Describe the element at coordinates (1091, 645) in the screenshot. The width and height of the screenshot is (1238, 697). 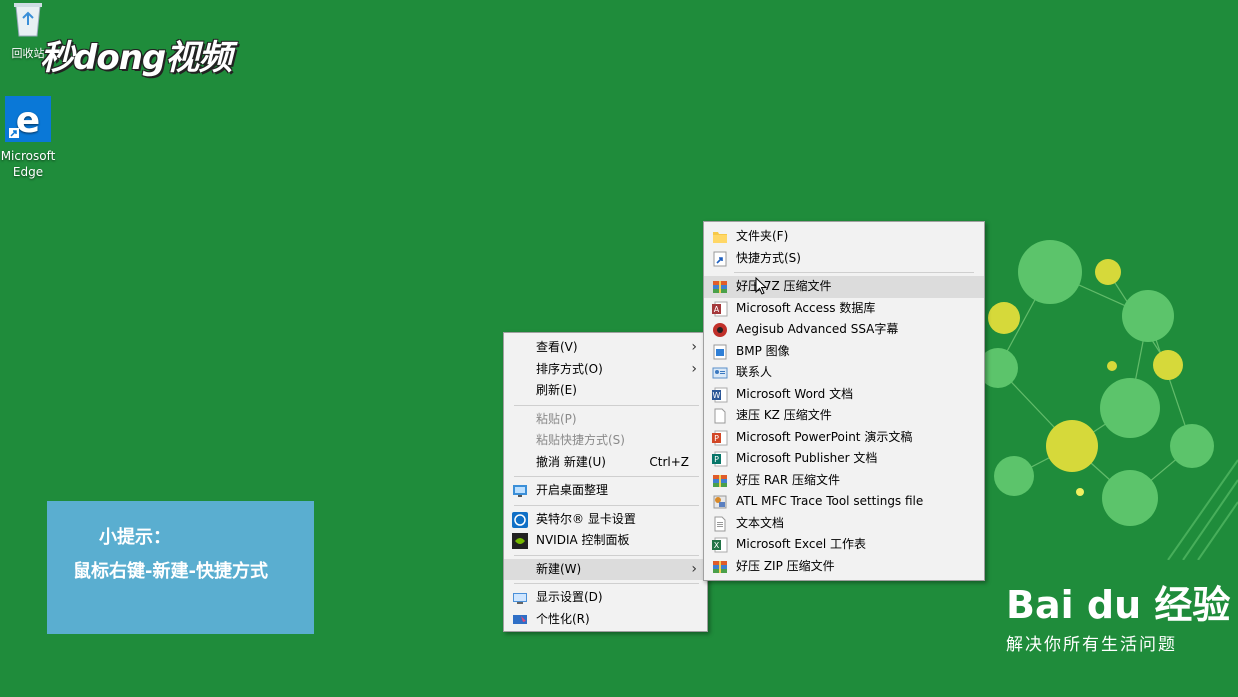
I see `baidu-slogan: 解决你所有生活问题` at that location.